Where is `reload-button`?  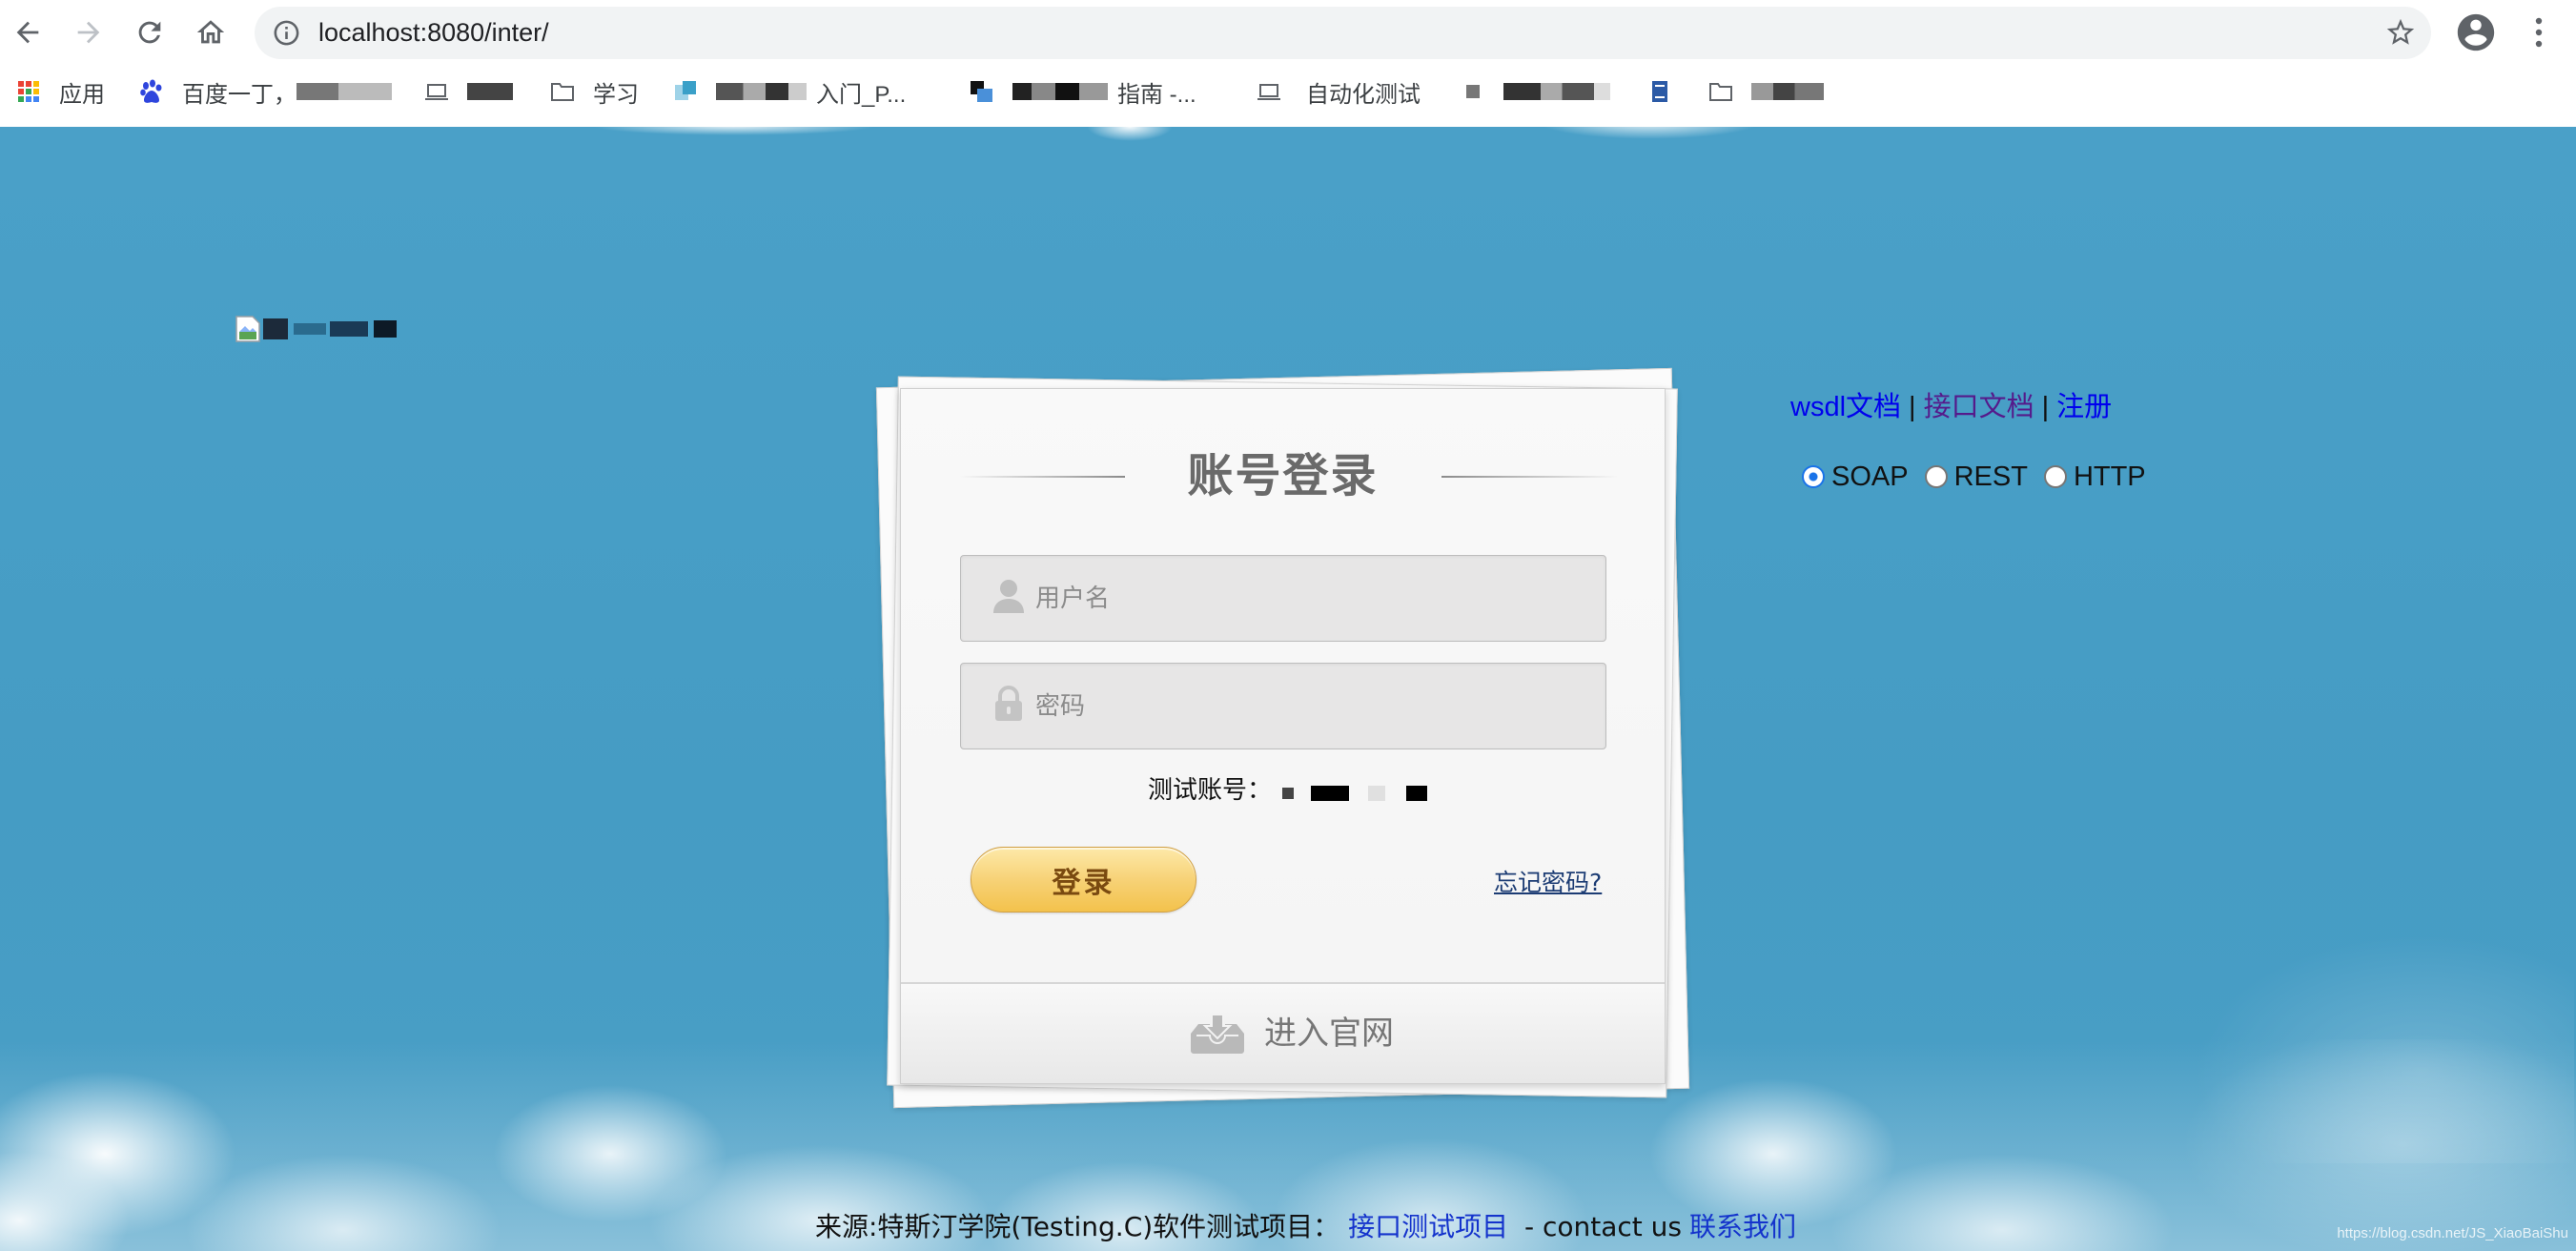
reload-button is located at coordinates (150, 32).